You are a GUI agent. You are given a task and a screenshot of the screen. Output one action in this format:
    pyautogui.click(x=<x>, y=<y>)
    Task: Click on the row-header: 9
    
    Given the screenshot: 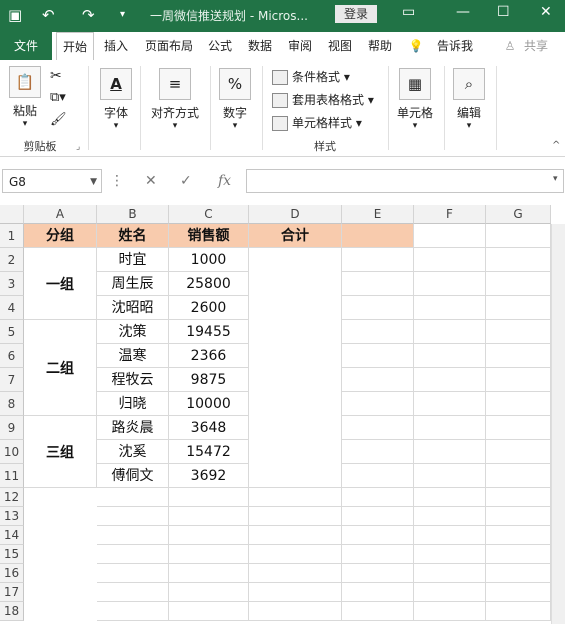 What is the action you would take?
    pyautogui.click(x=12, y=428)
    